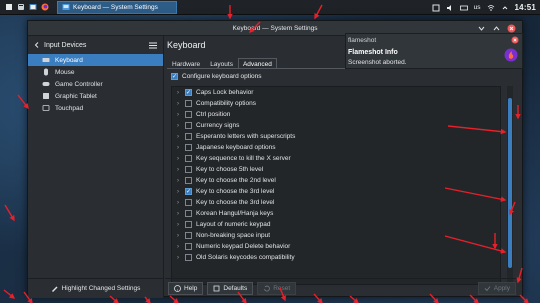 The image size is (540, 303). Describe the element at coordinates (270, 7) in the screenshot. I see `top-panel: Keyboard — System Settings us 14:51` at that location.